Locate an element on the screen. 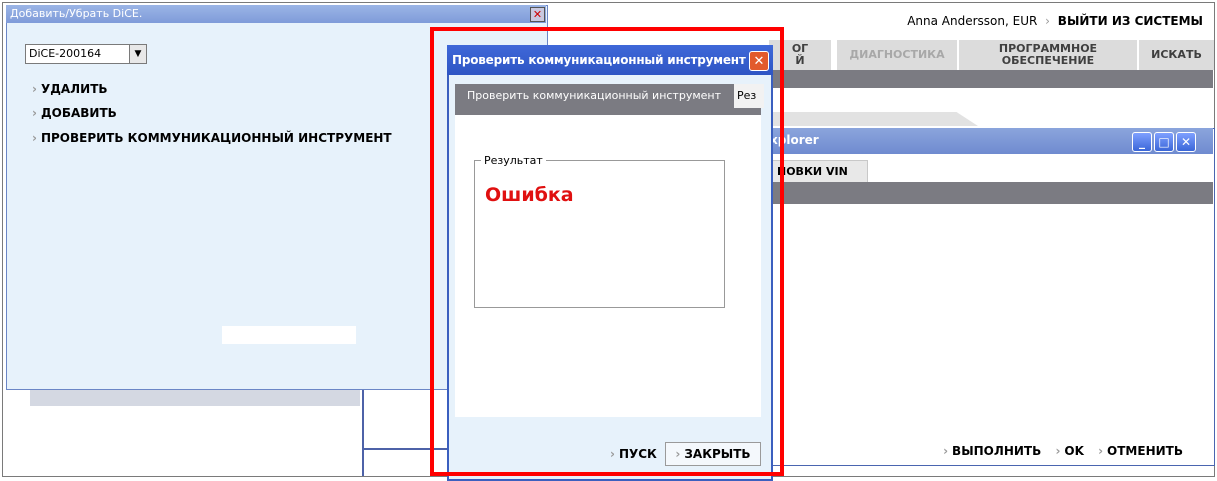  ok-button: OK is located at coordinates (1074, 451).